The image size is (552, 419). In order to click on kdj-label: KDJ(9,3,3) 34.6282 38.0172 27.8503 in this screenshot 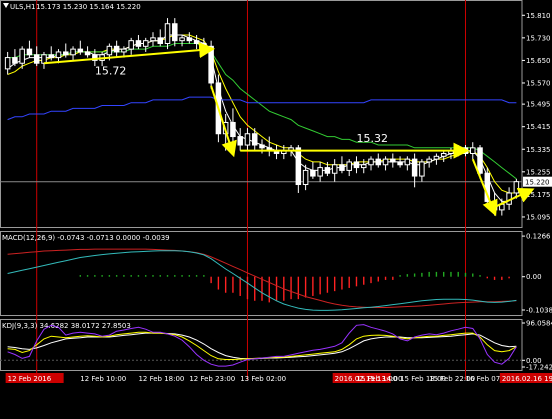, I will do `click(66, 326)`.